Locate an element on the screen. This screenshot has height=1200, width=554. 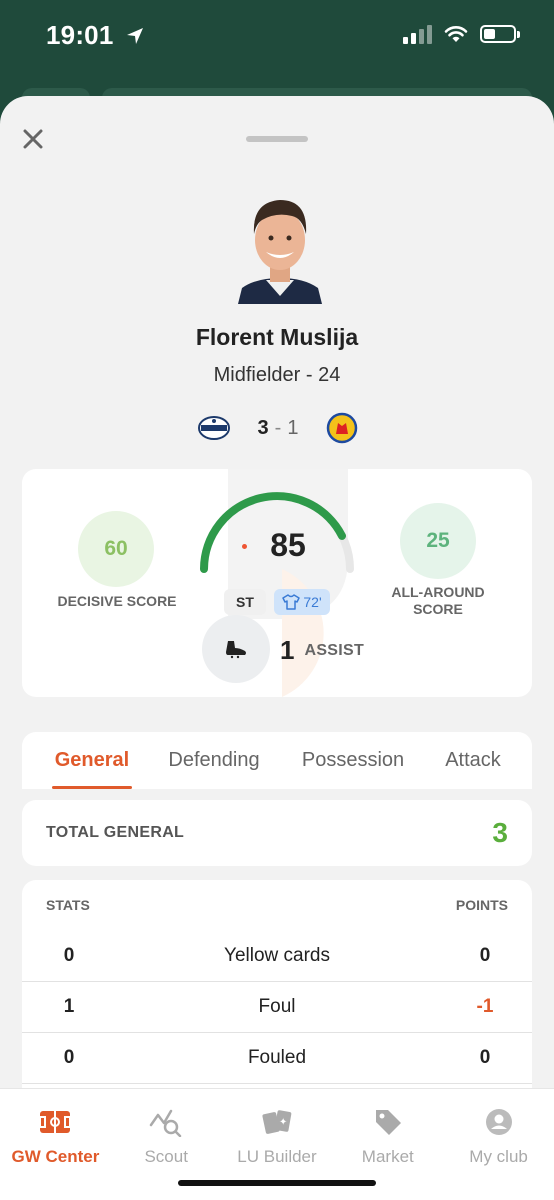
boot-icon is located at coordinates (236, 649).